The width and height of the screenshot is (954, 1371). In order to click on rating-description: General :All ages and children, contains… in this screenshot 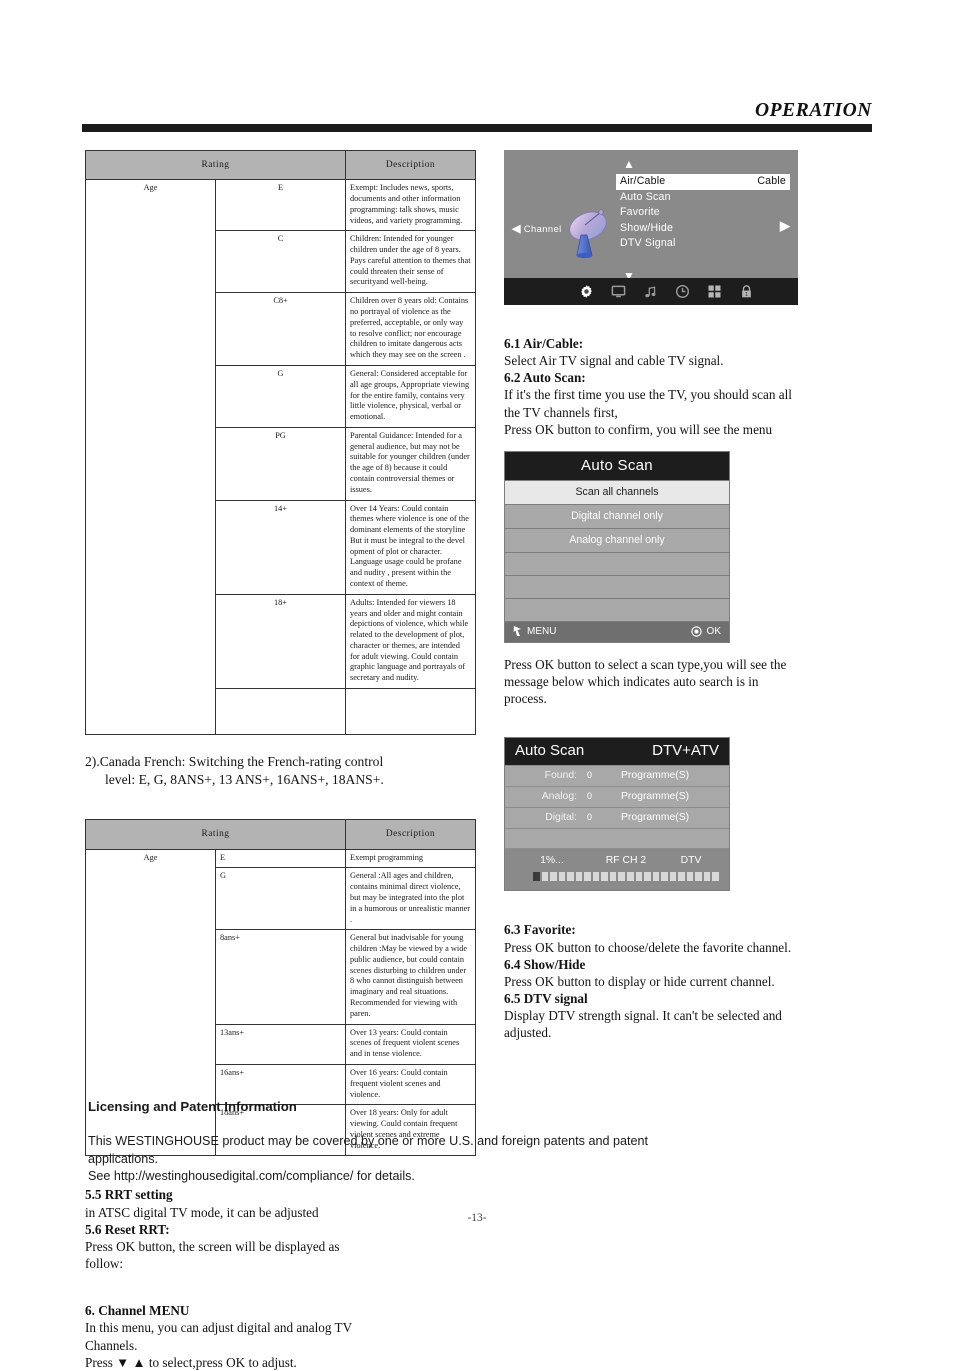, I will do `click(410, 899)`.